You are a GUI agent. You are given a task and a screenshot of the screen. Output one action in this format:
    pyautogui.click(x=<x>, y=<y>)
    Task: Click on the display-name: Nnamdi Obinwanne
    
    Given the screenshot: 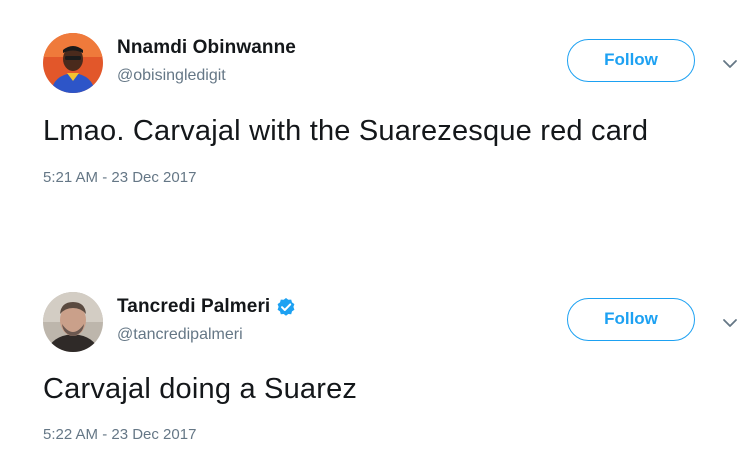 What is the action you would take?
    pyautogui.click(x=206, y=48)
    